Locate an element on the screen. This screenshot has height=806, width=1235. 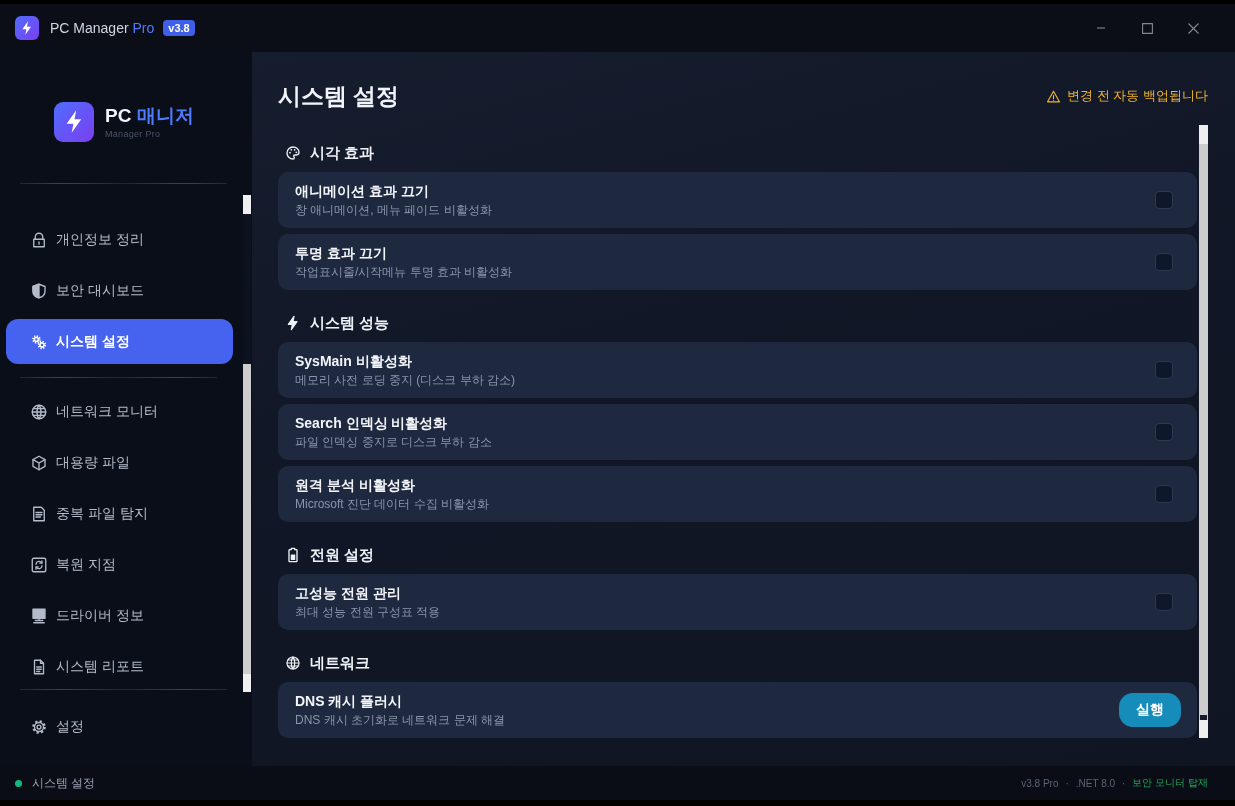
nav-item: 시스템 리포트 is located at coordinates (119, 666).